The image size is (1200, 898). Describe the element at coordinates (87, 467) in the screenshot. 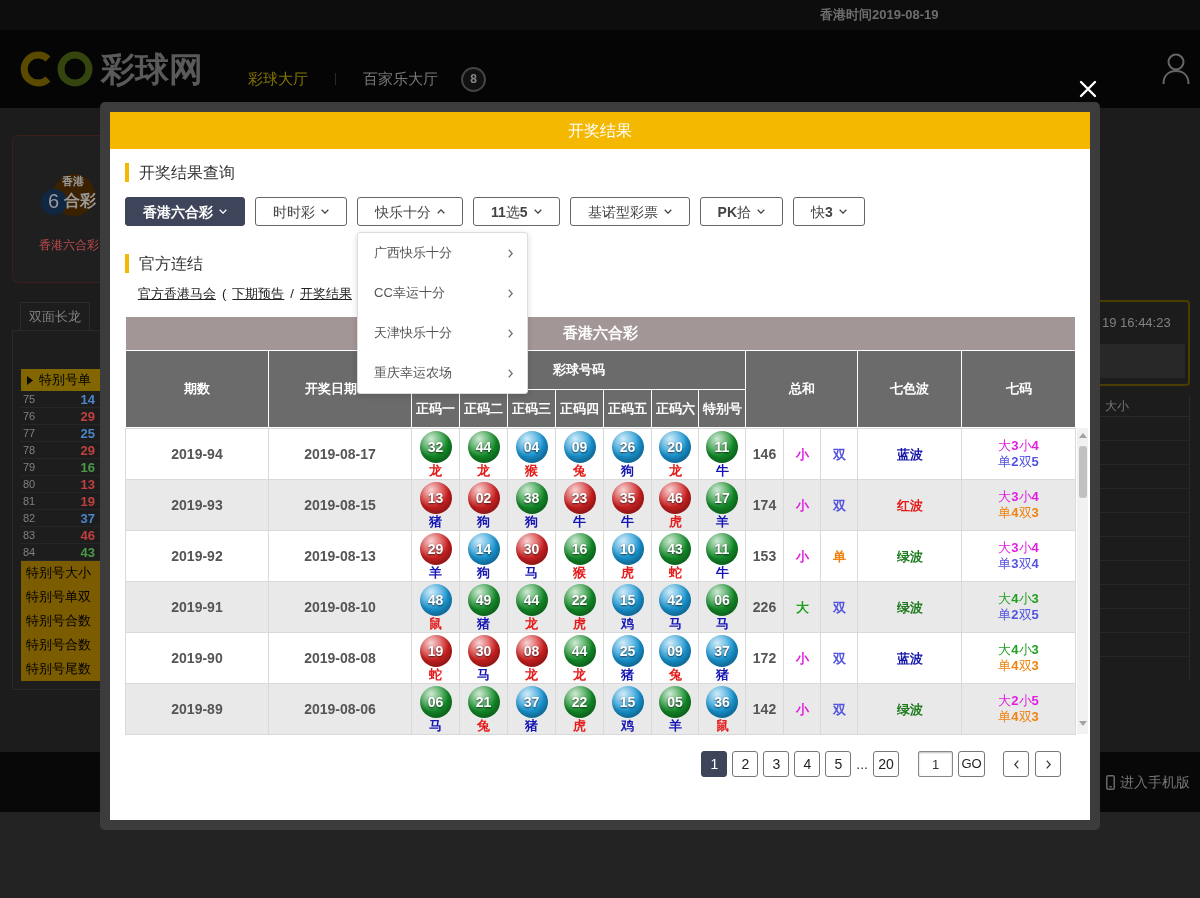

I see `row-value: 16` at that location.